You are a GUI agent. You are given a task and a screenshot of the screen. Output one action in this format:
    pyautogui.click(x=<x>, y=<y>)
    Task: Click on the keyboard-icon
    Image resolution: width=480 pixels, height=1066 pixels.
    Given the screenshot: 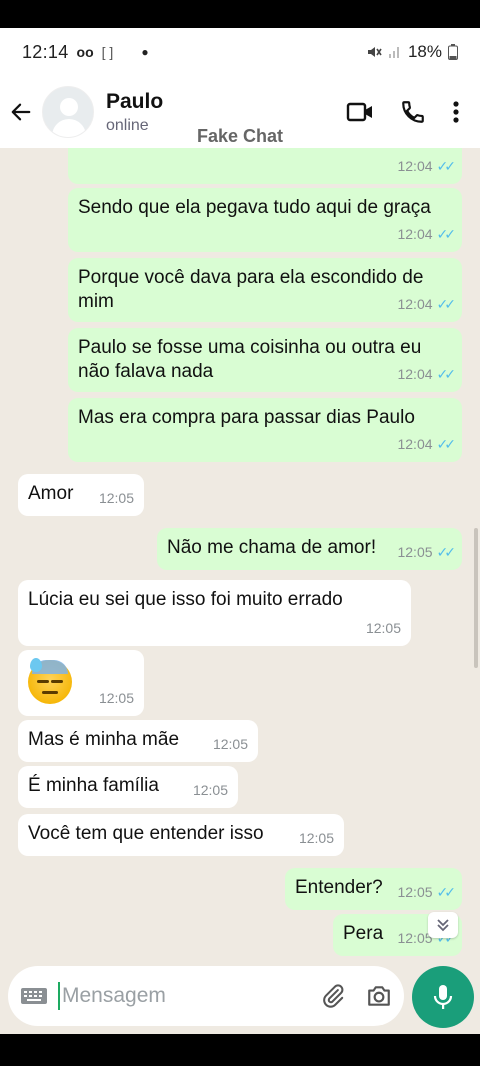 What is the action you would take?
    pyautogui.click(x=34, y=996)
    